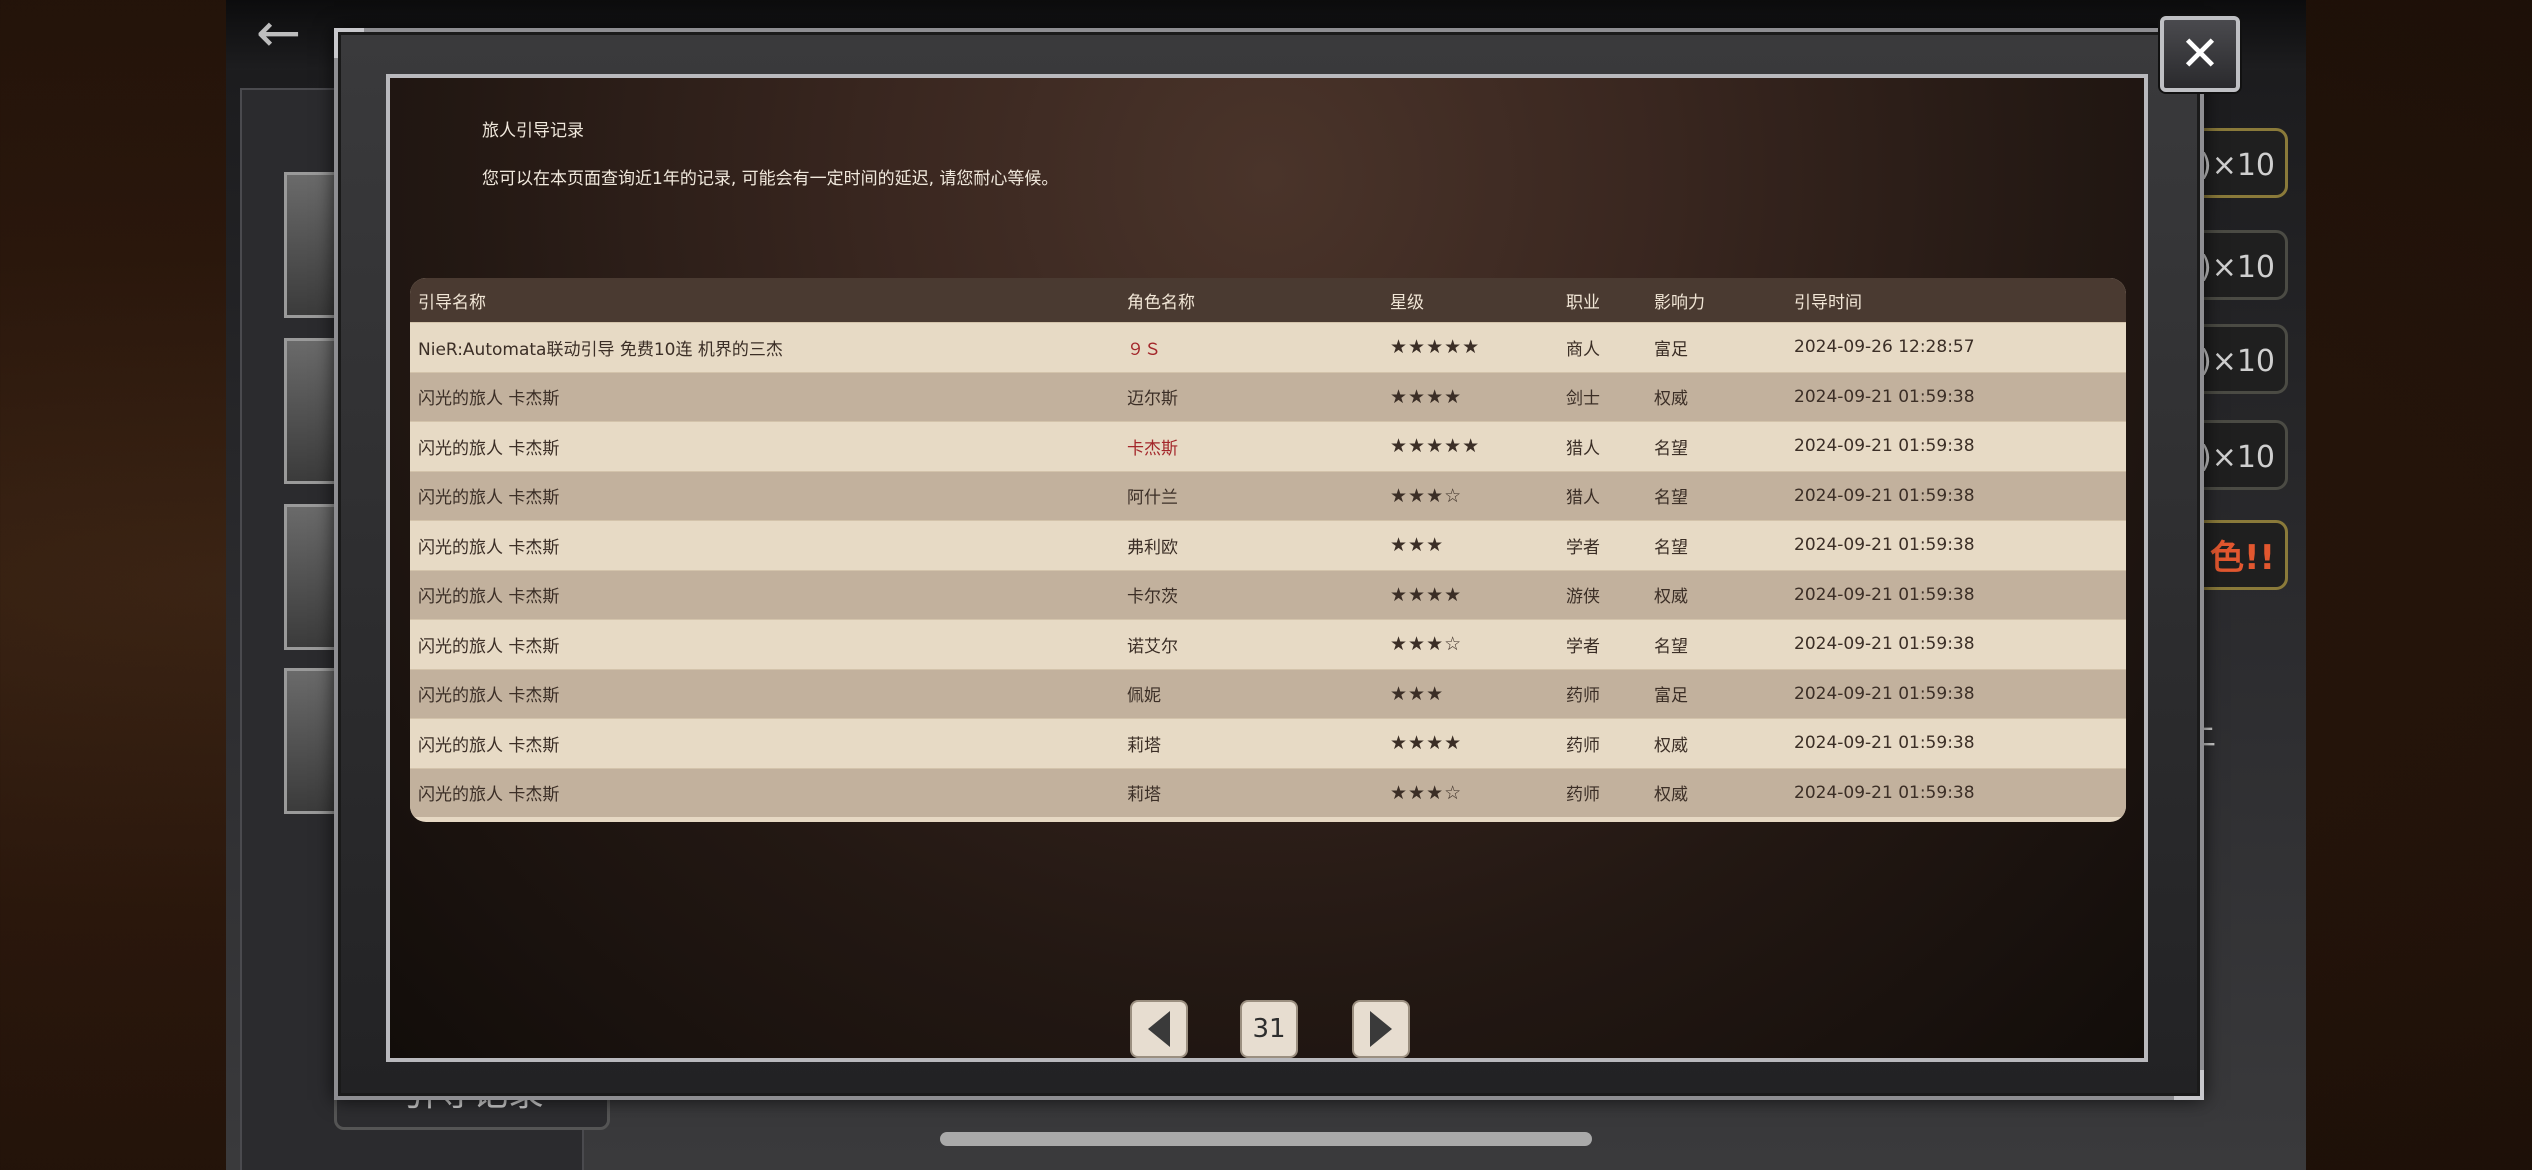  What do you see at coordinates (600, 349) in the screenshot?
I see `row-guide-name: NieR:Automata联动引导 免费10连 机界的三杰` at bounding box center [600, 349].